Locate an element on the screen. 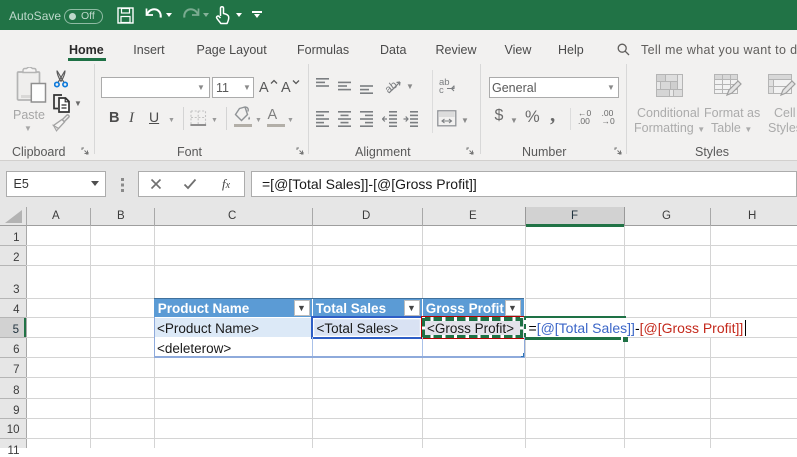 This screenshot has height=457, width=797. svg-text: ab is located at coordinates (392, 87).